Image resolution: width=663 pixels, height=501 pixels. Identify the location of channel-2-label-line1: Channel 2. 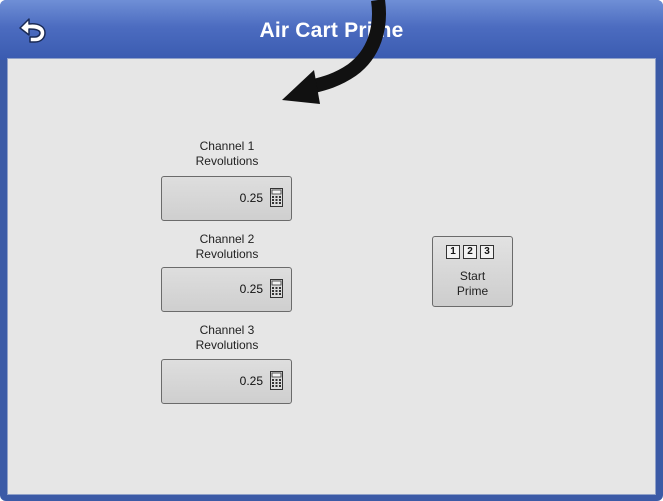
(227, 239).